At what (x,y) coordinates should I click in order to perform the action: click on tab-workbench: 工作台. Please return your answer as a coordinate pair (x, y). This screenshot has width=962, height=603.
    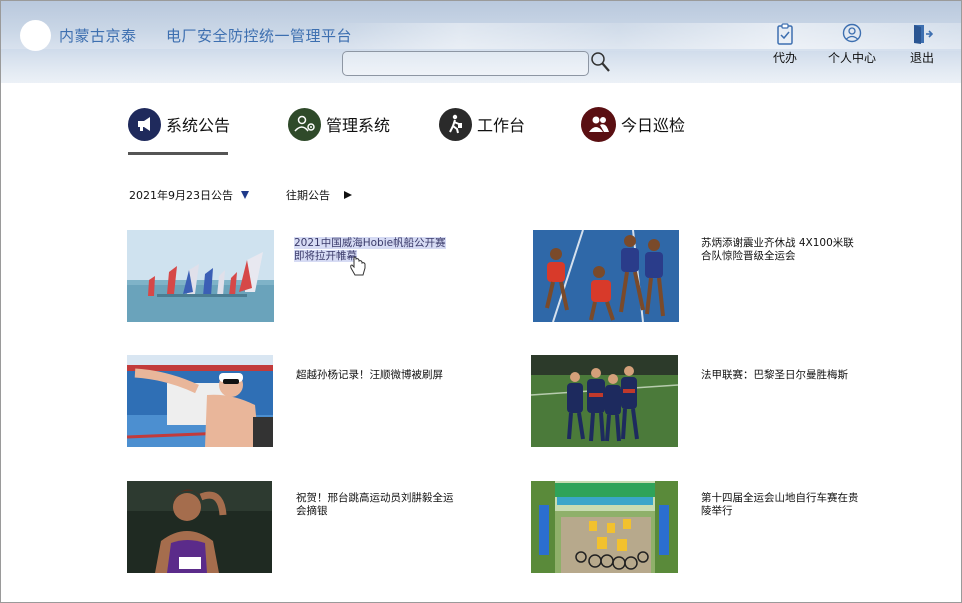
    Looking at the image, I should click on (482, 124).